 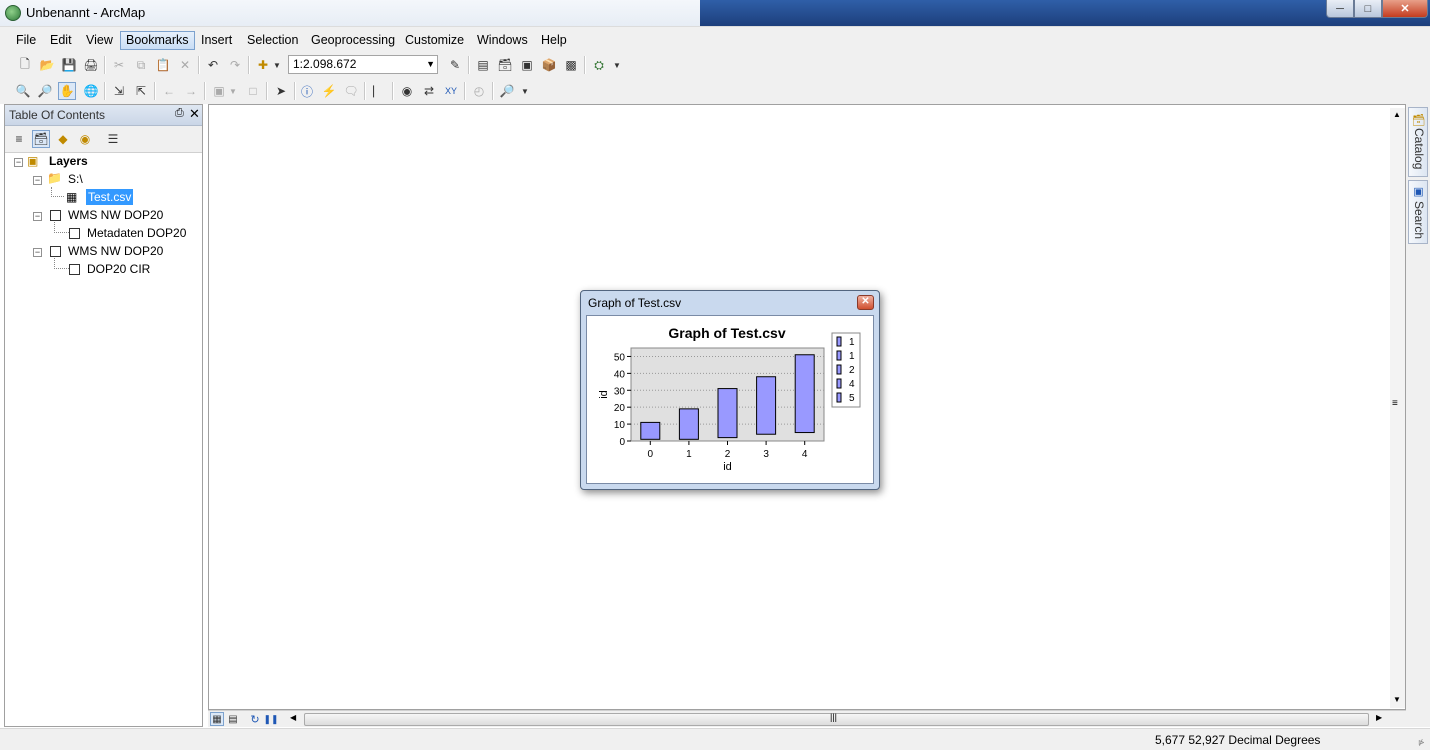 I want to click on toc-window-icon: ▤, so click(x=483, y=65).